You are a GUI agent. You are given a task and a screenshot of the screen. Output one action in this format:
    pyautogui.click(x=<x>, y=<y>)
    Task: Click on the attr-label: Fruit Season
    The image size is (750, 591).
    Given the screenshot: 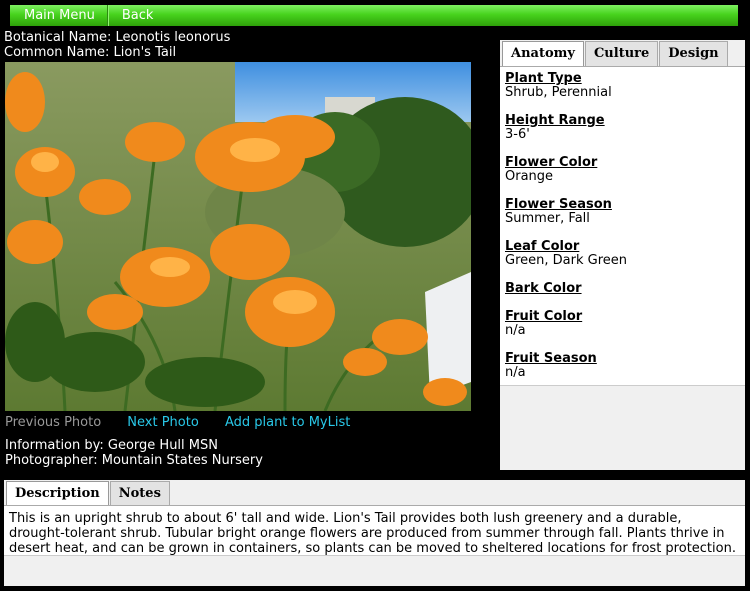 What is the action you would take?
    pyautogui.click(x=551, y=358)
    